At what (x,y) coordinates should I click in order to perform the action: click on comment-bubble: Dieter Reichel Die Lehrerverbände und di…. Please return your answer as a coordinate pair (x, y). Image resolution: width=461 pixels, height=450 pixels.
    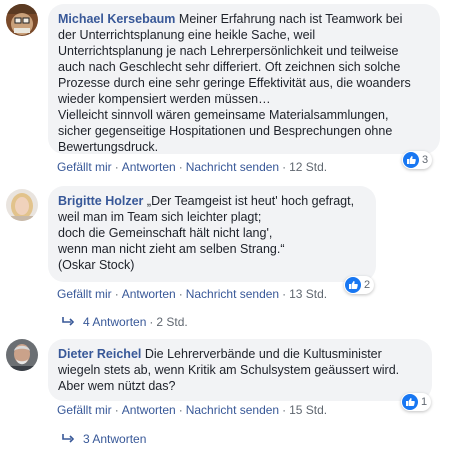
    Looking at the image, I should click on (240, 370).